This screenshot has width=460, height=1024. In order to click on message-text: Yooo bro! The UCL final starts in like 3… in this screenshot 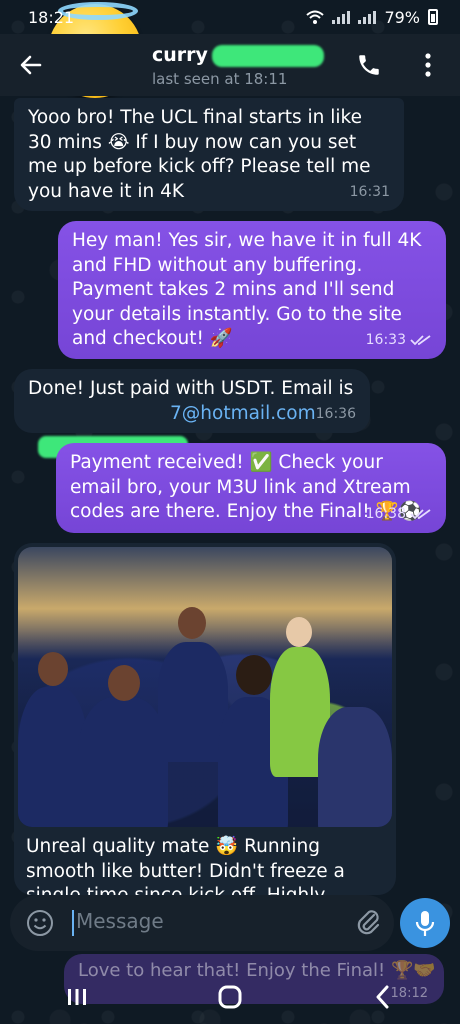, I will do `click(199, 154)`.